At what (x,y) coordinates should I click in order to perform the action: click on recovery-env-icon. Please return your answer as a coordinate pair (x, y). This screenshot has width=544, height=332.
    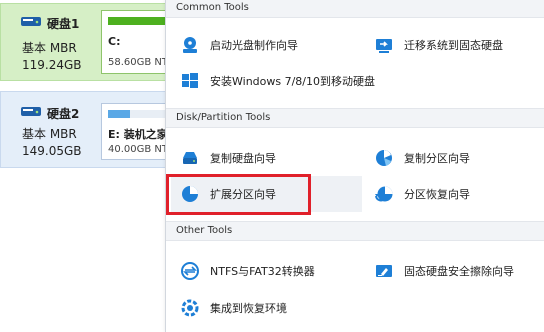
    Looking at the image, I should click on (190, 308).